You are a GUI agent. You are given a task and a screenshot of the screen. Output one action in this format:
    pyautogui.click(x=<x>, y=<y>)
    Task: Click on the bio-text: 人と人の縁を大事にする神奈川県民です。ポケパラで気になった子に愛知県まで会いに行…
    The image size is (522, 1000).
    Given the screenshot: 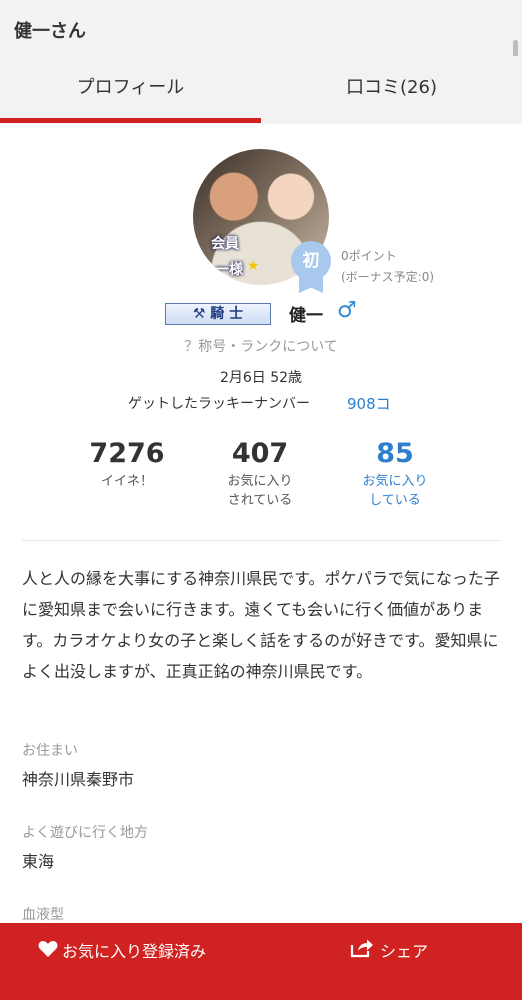 What is the action you would take?
    pyautogui.click(x=261, y=625)
    